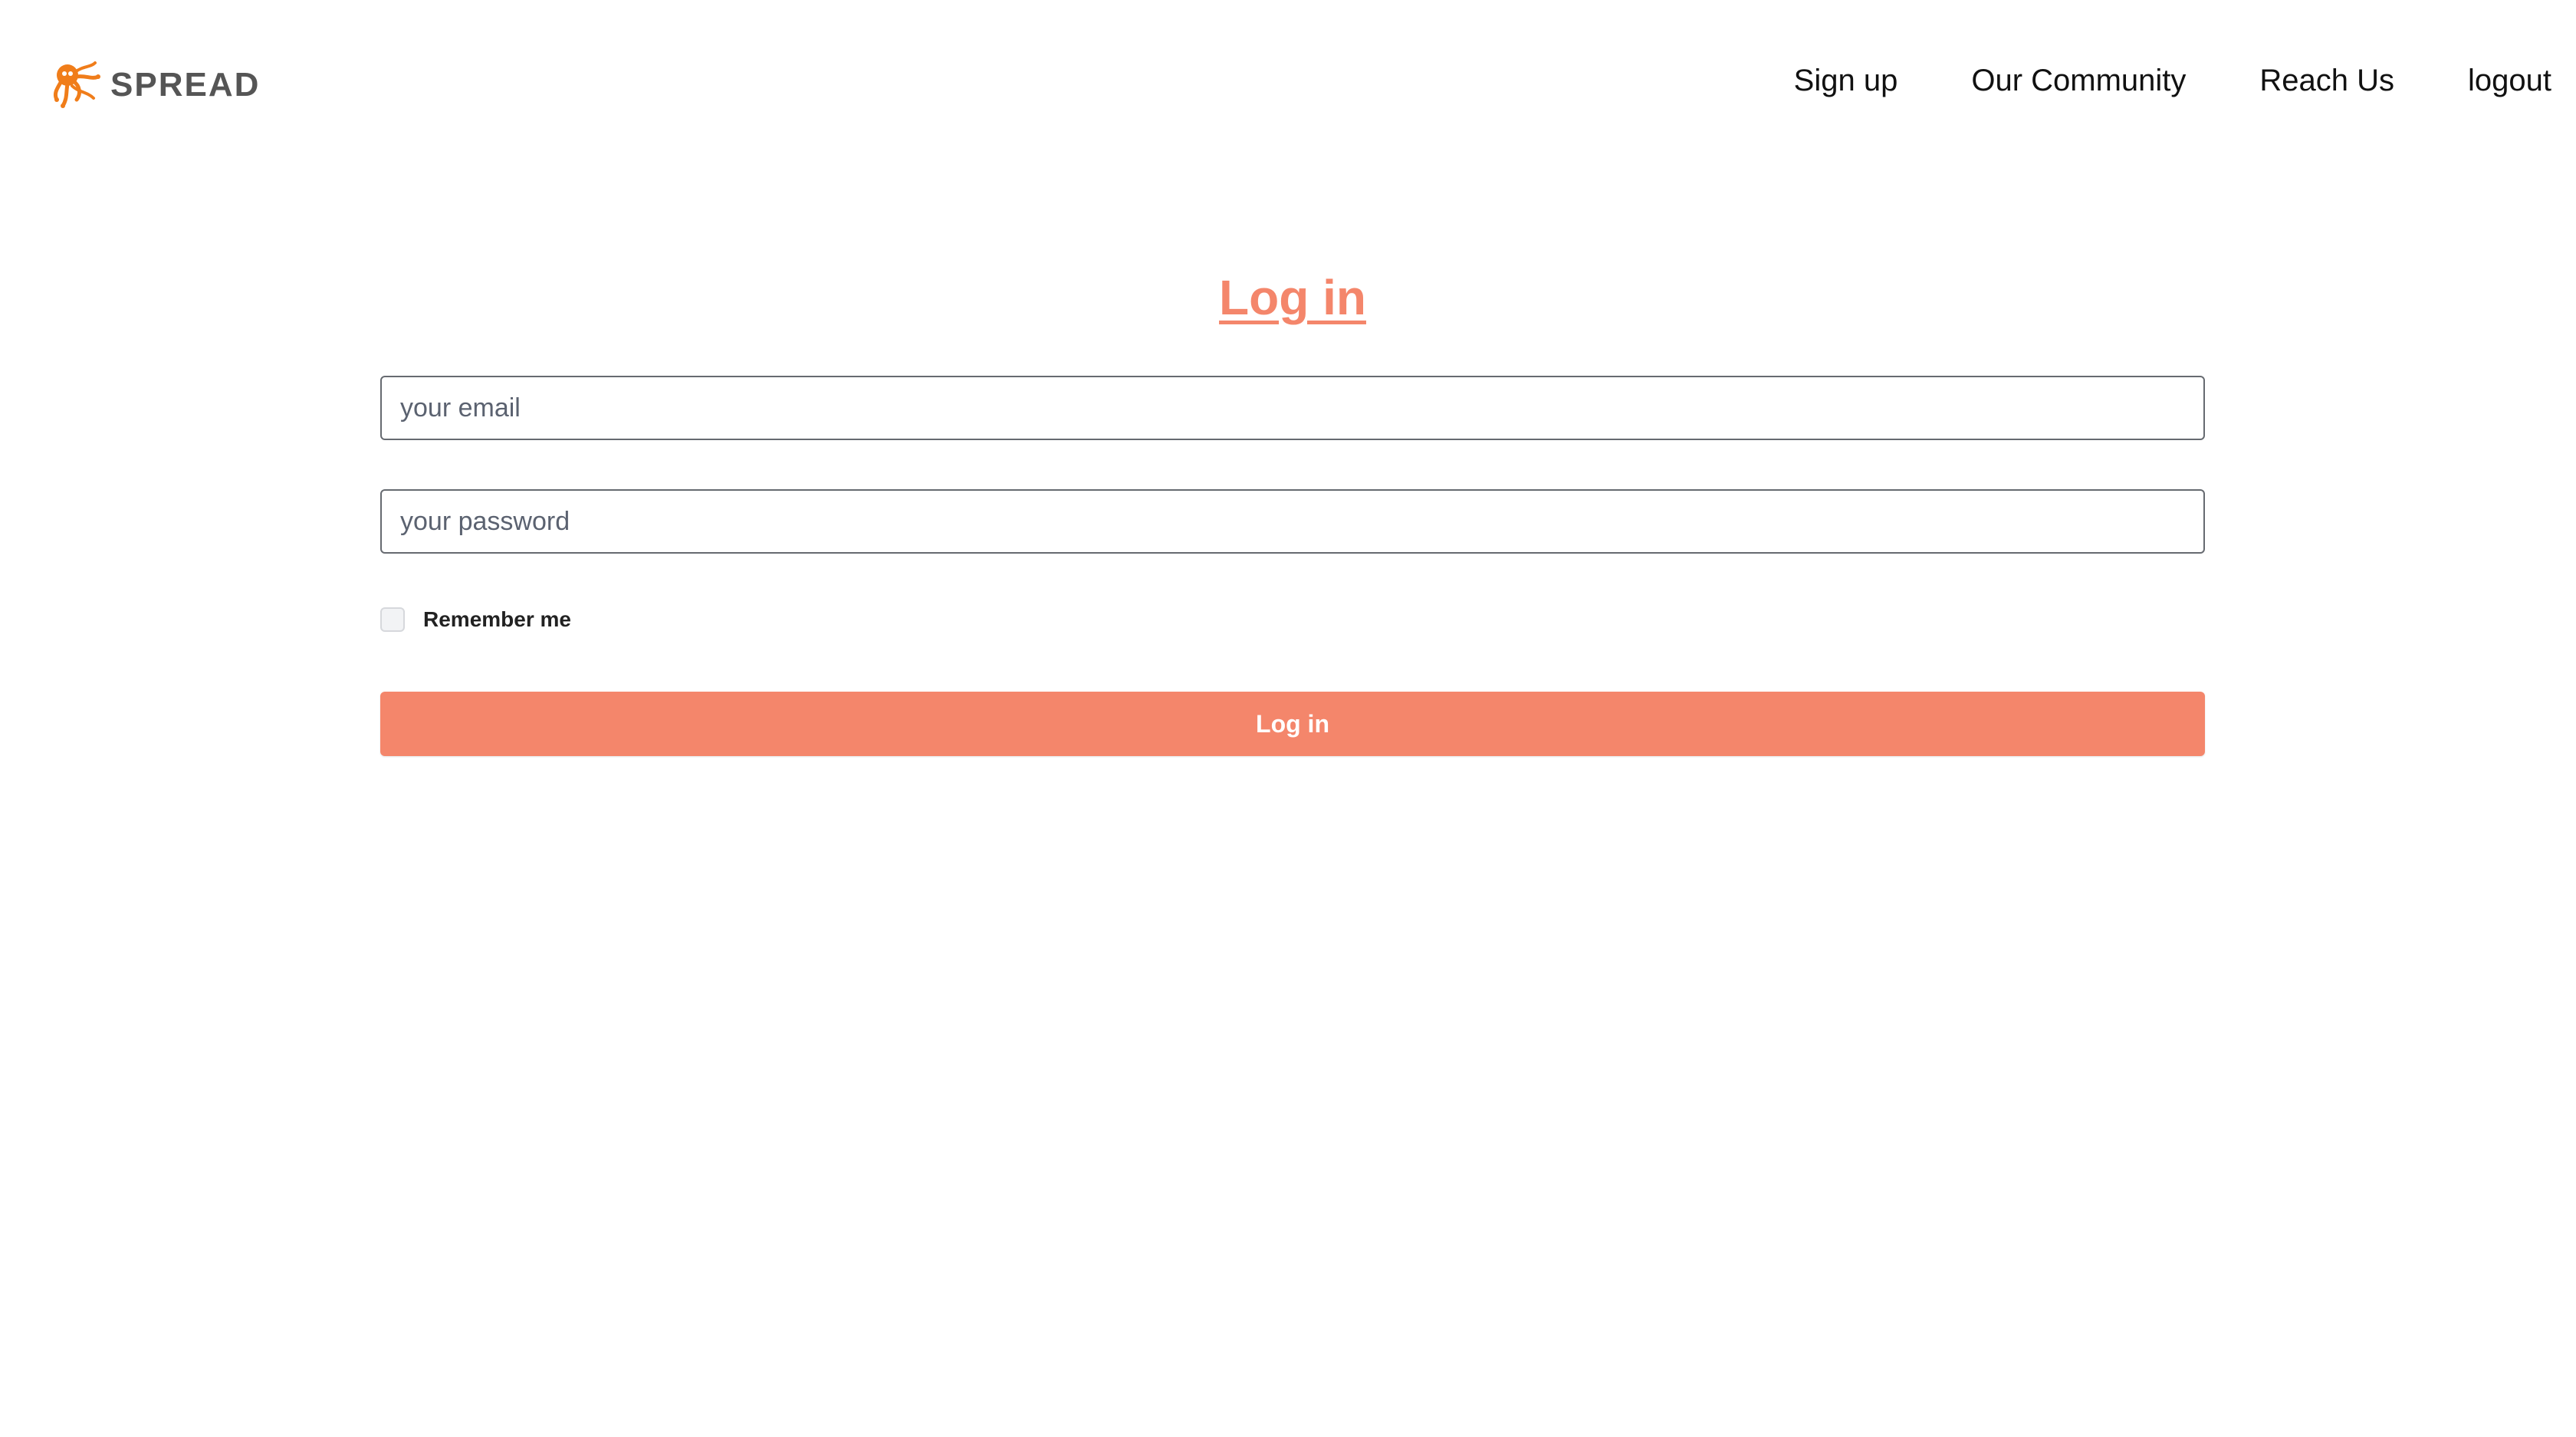 This screenshot has height=1437, width=2576. I want to click on nav-sign-up-link: Sign up, so click(1846, 80).